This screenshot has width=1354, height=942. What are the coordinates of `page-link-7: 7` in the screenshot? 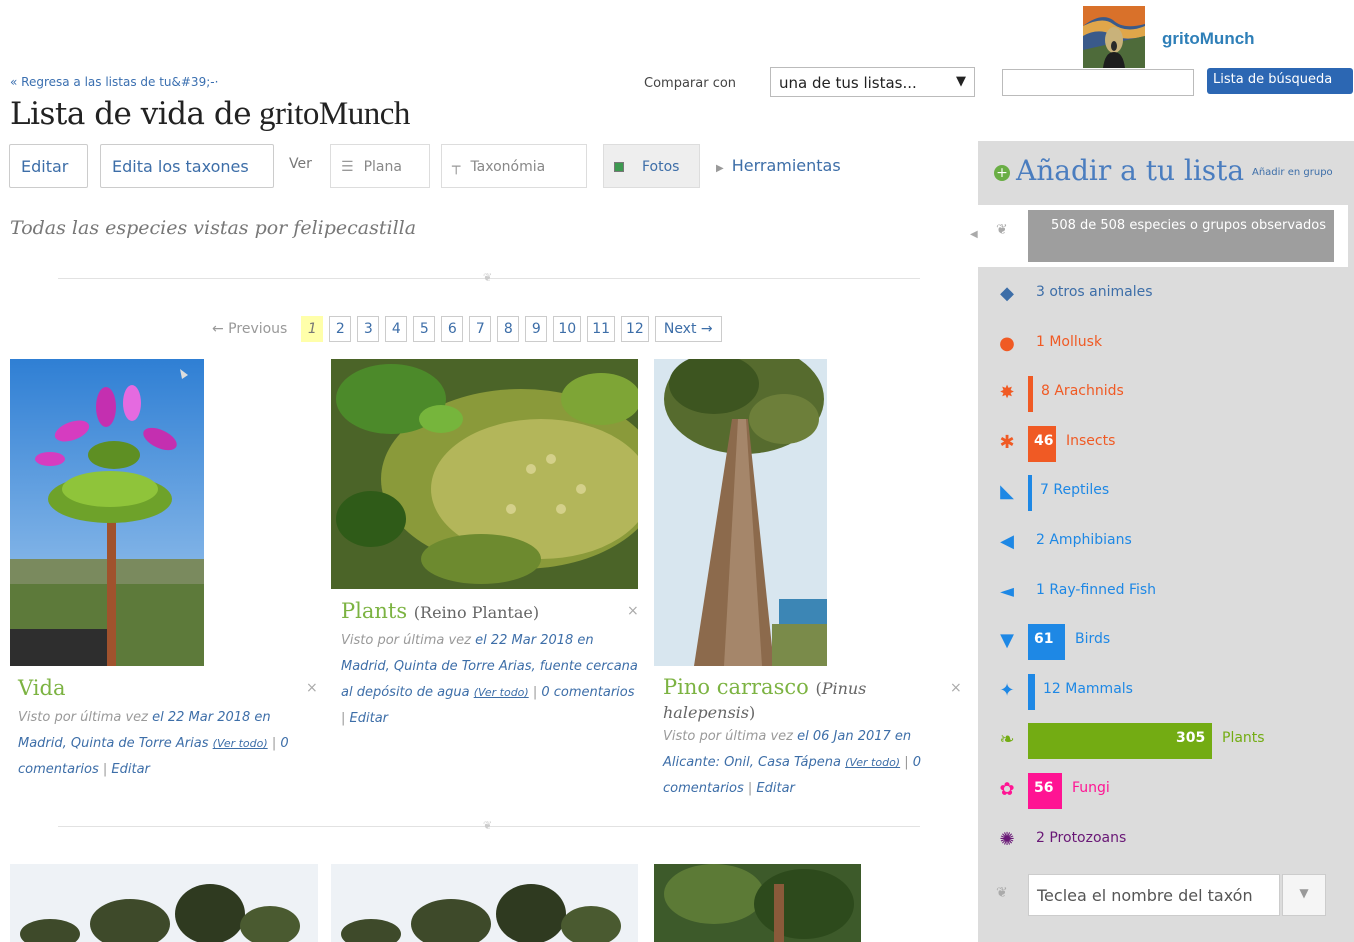 It's located at (480, 329).